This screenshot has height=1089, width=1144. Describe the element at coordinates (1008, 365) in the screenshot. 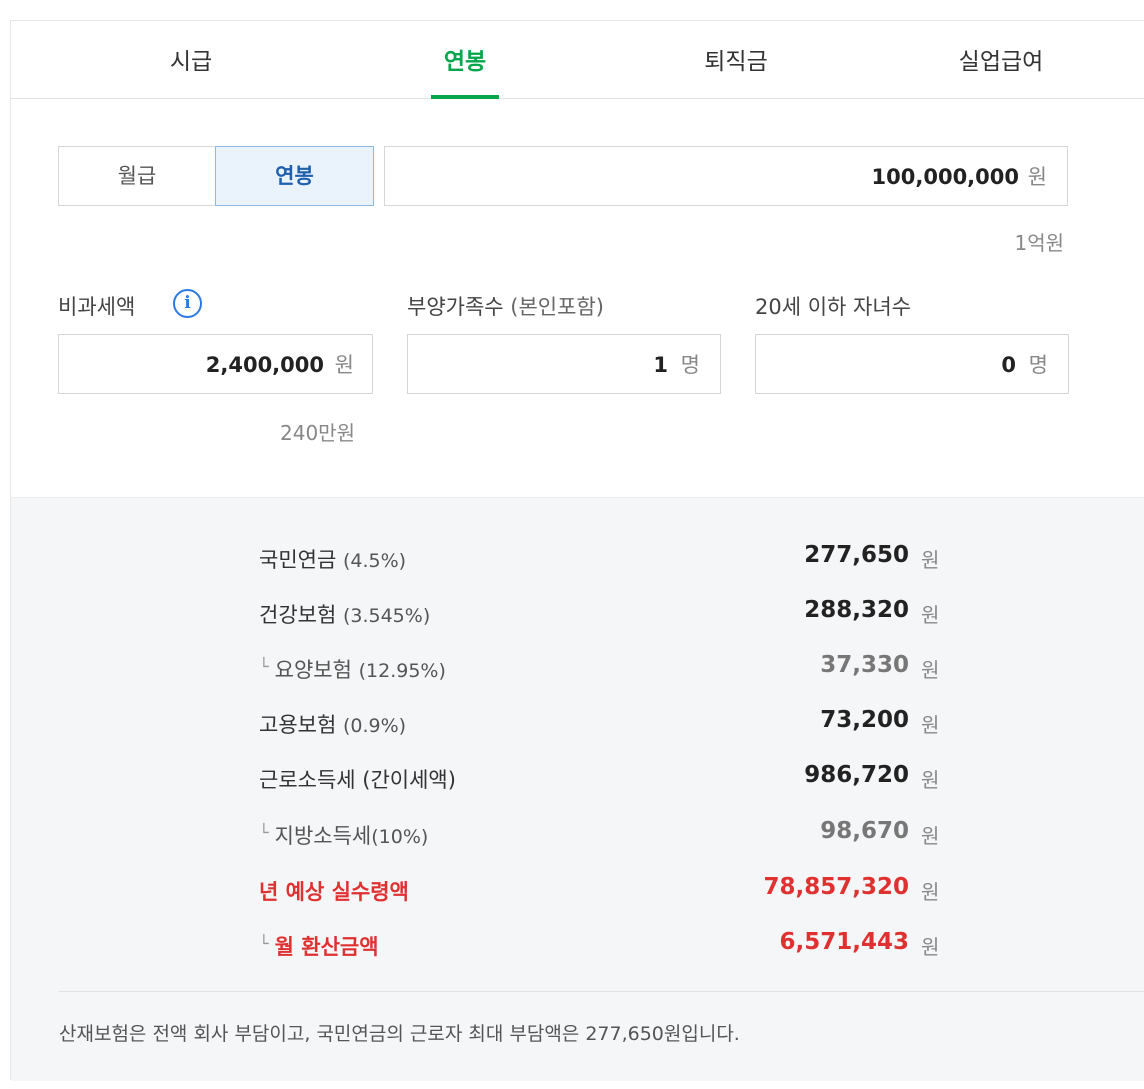

I see `children-value: 0` at that location.